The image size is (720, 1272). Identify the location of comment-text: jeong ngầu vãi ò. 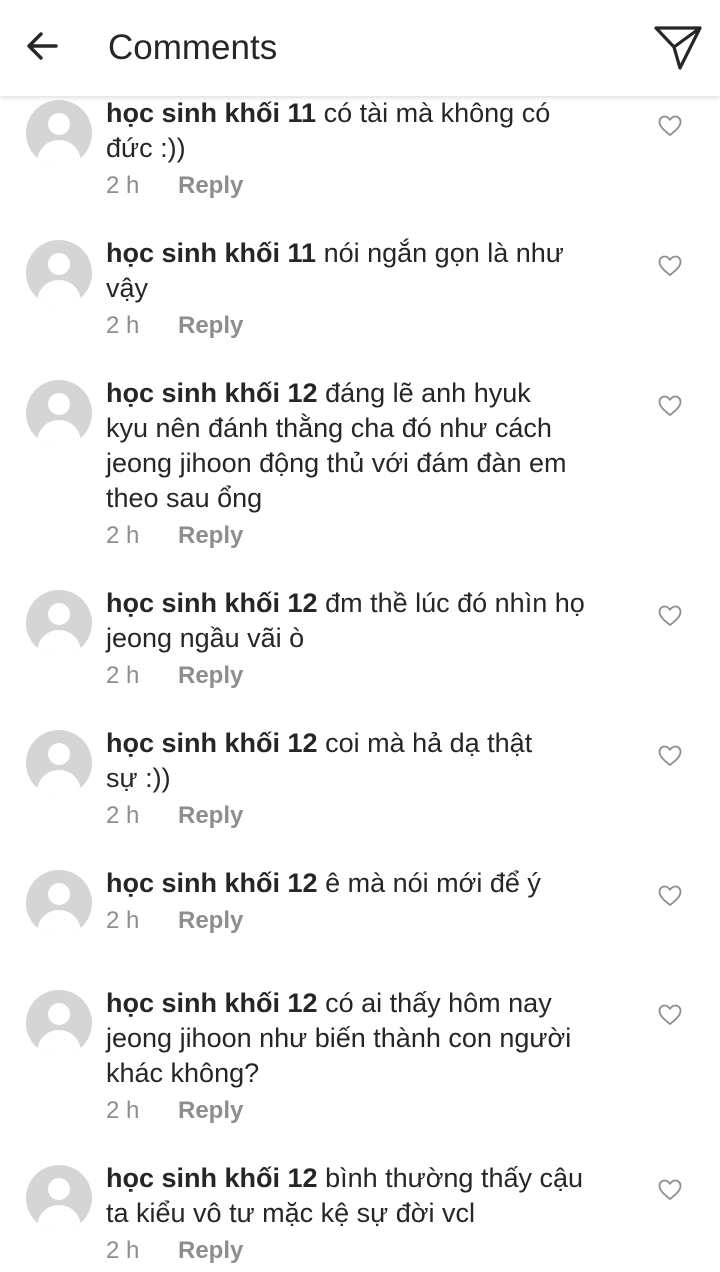
(205, 638).